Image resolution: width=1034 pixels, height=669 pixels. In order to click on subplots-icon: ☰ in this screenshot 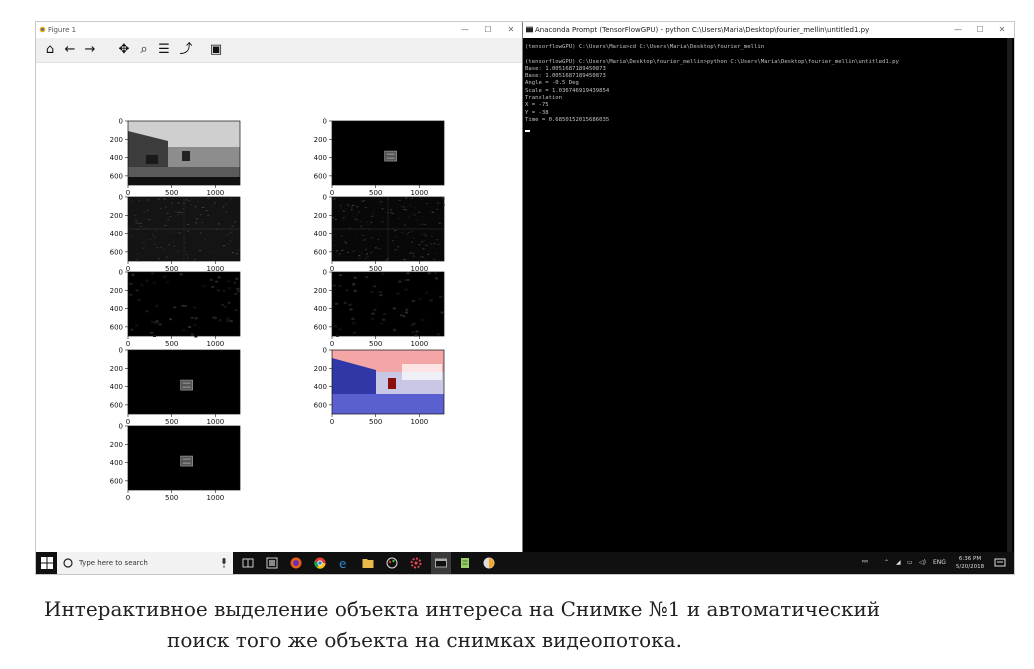, I will do `click(164, 50)`.